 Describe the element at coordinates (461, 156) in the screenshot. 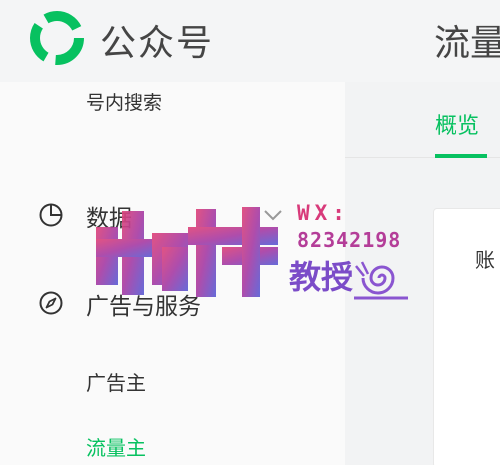

I see `active-tab-indicator` at that location.